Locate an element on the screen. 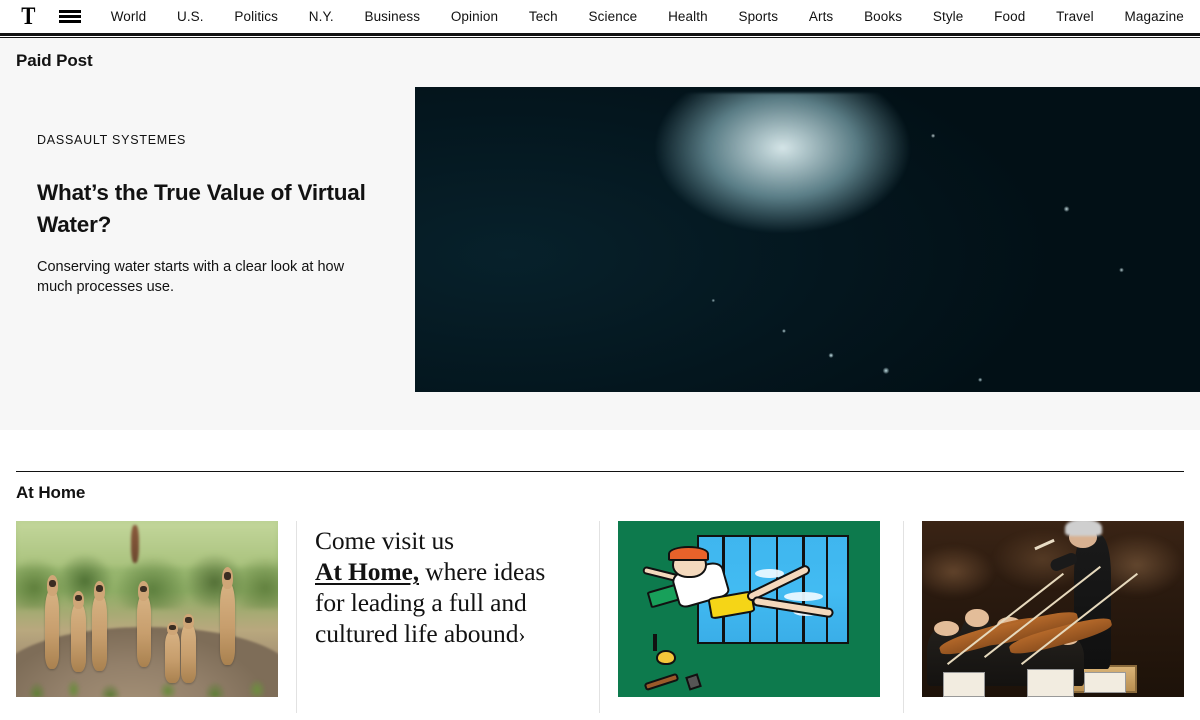 The width and height of the screenshot is (1200, 720). meerkat-scene is located at coordinates (147, 609).